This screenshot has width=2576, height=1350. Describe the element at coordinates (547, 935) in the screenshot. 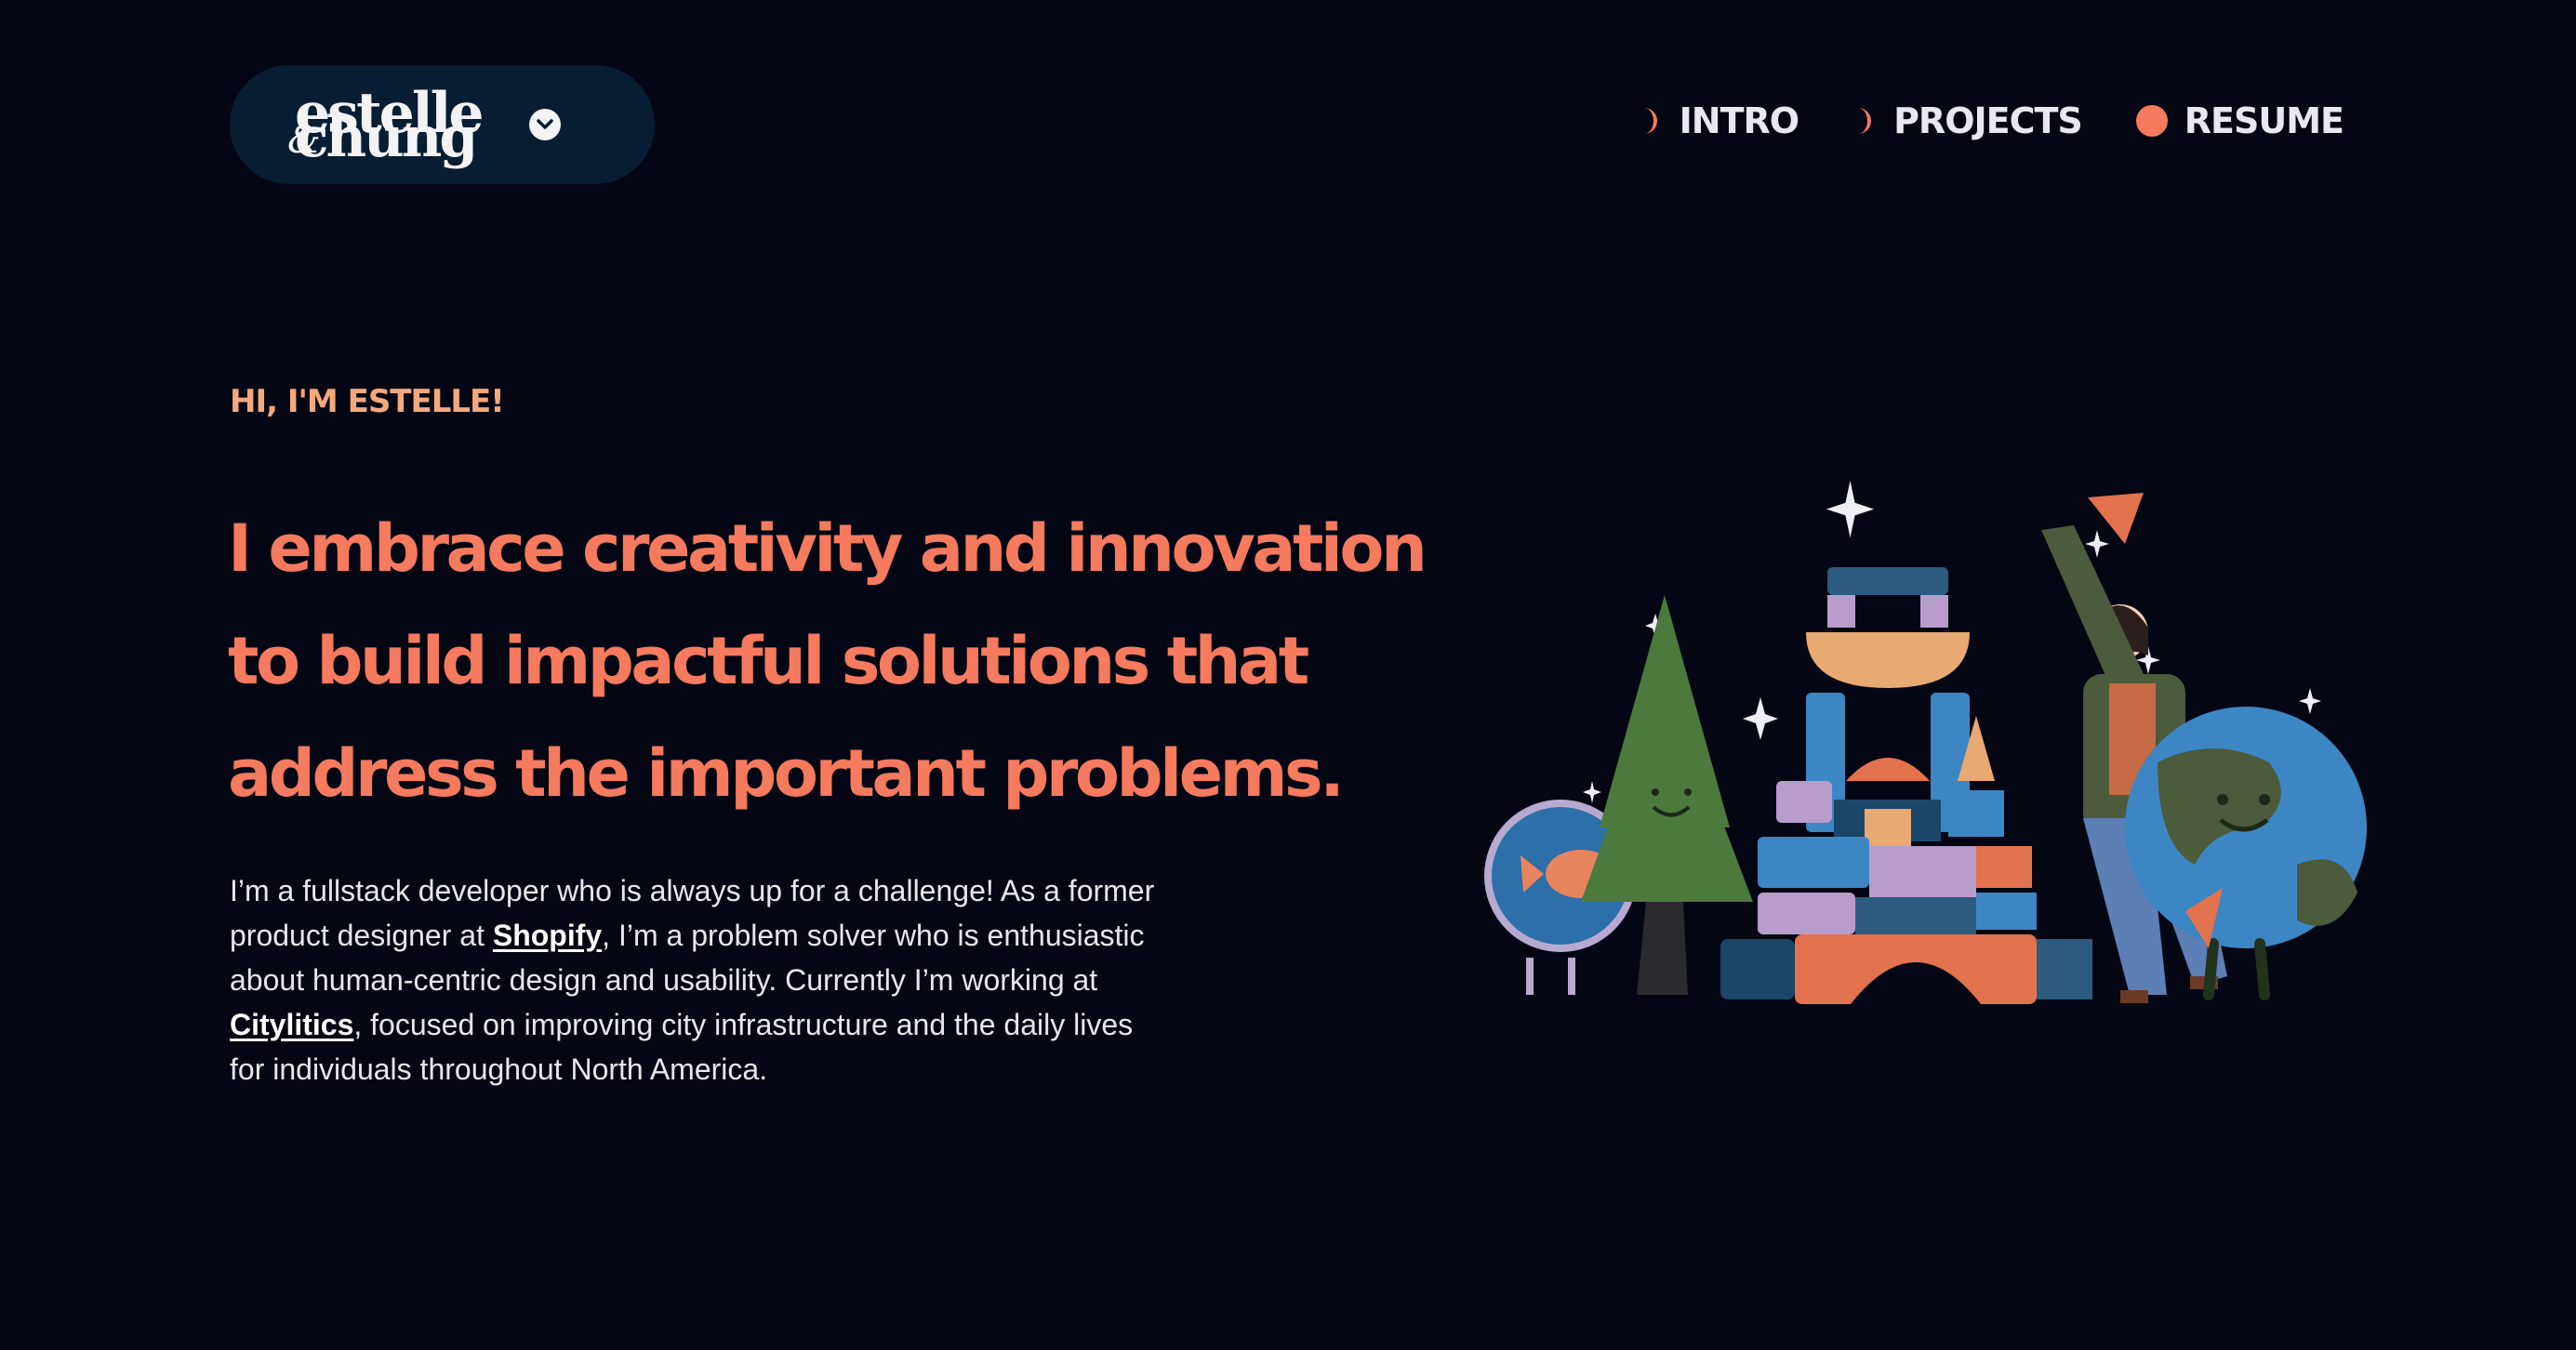

I see `shopify-link: Shopify` at that location.